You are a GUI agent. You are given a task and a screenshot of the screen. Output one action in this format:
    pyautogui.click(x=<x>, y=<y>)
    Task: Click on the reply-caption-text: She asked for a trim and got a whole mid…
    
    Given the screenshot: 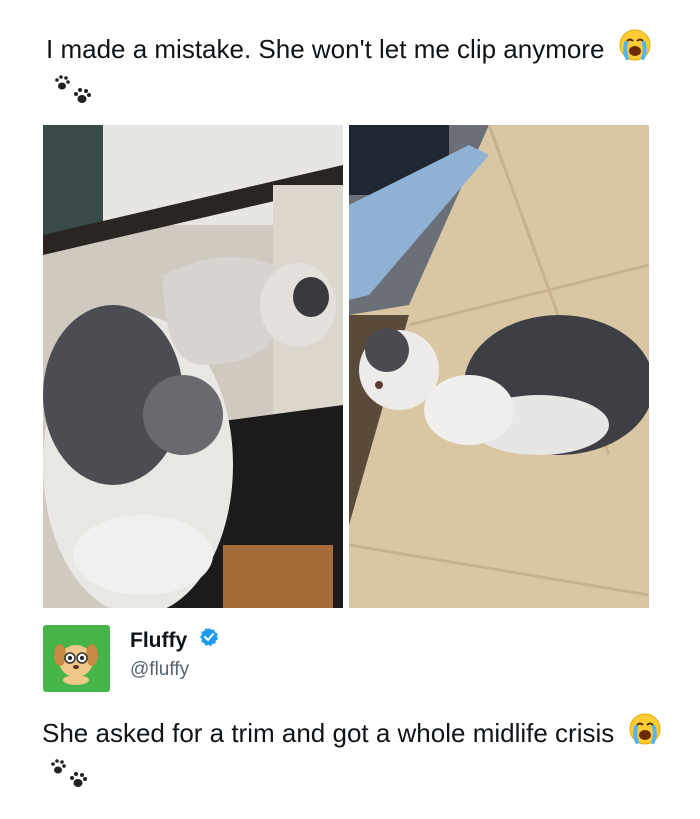 What is the action you would take?
    pyautogui.click(x=328, y=732)
    